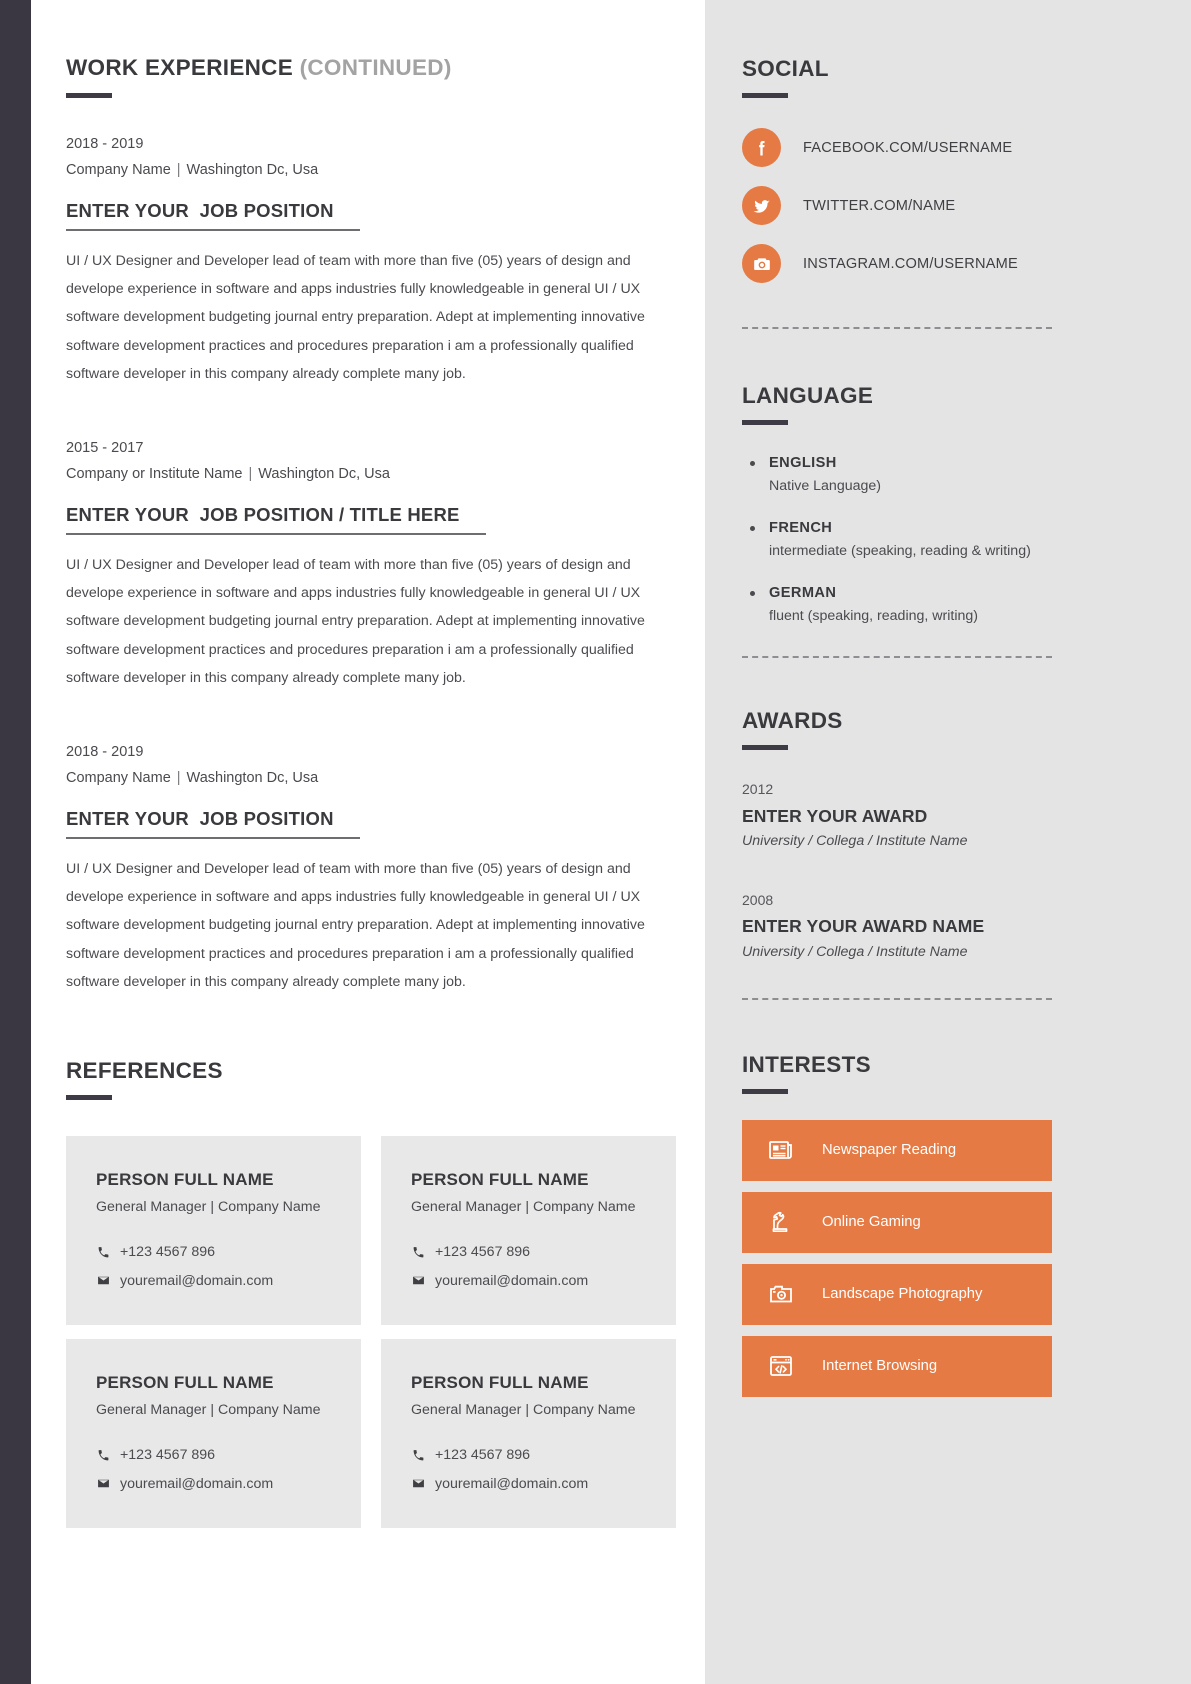 This screenshot has height=1684, width=1191. I want to click on interest-label: Landscape Photography, so click(902, 1294).